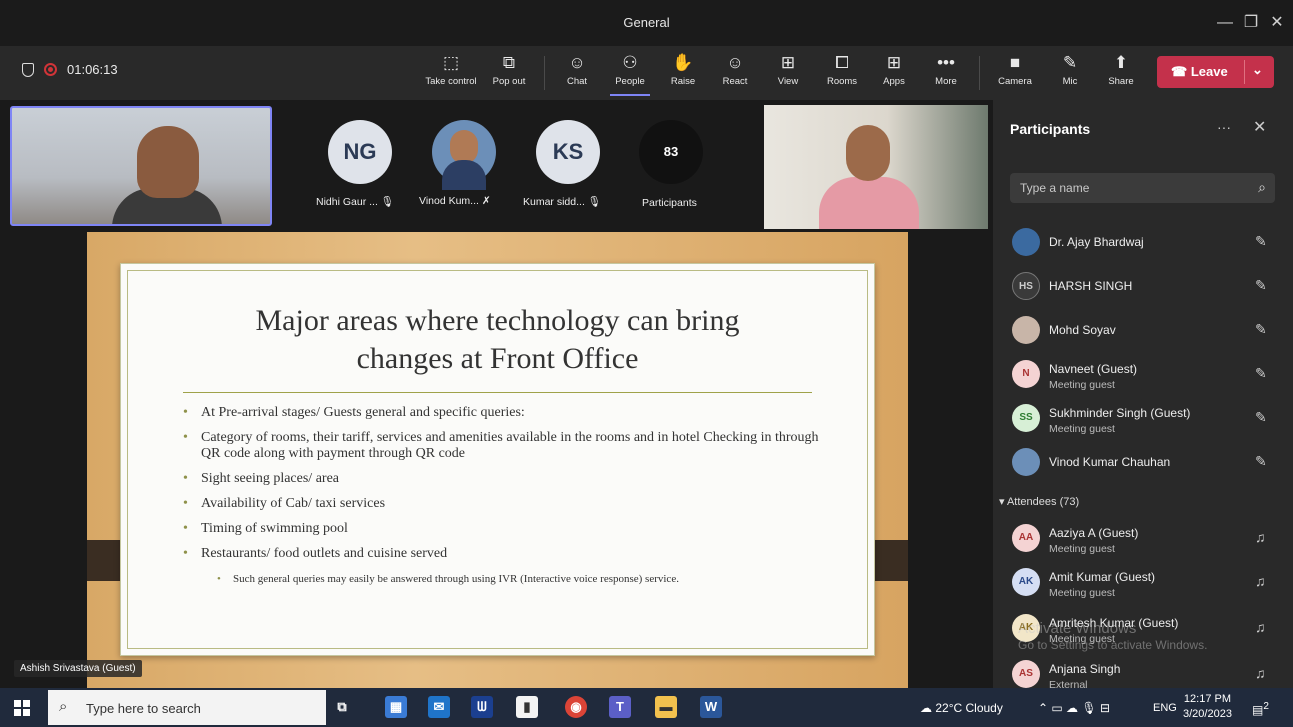 This screenshot has height=727, width=1293. Describe the element at coordinates (894, 62) in the screenshot. I see `plus-box-icon: ⊞` at that location.